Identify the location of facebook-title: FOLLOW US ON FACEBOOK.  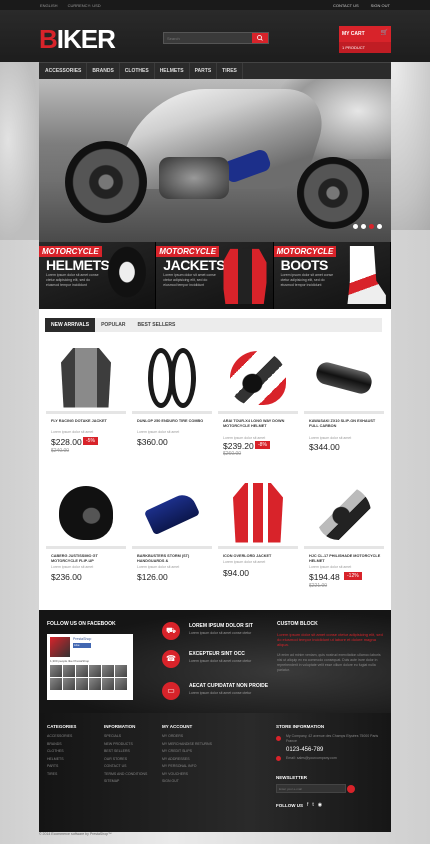
(81, 624).